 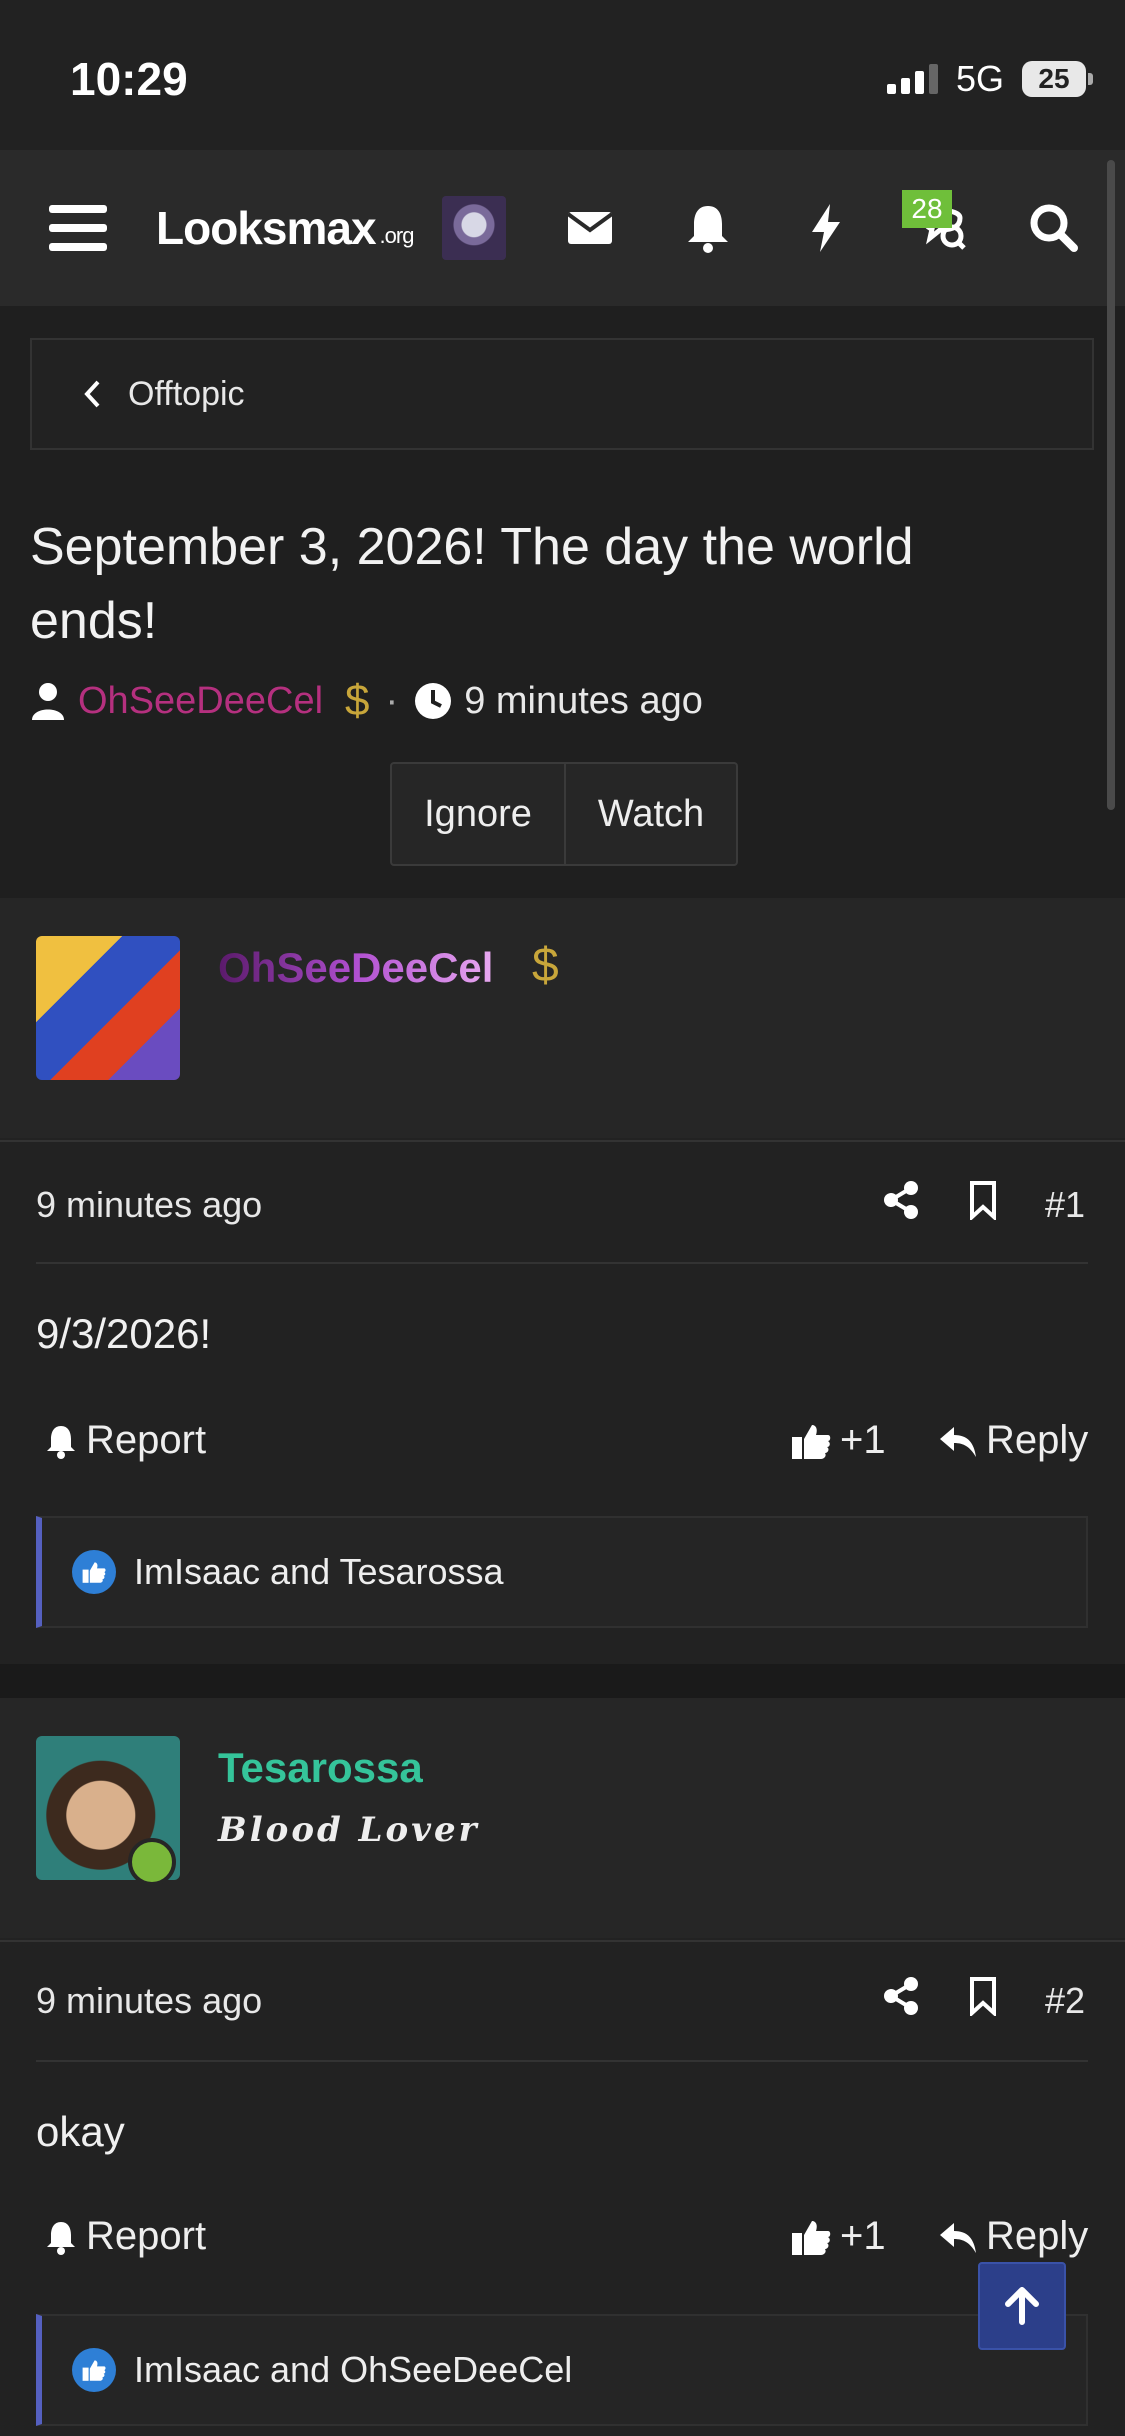 I want to click on reactions-bar: ImIsaac and OhSeeDeeCel, so click(x=562, y=2370).